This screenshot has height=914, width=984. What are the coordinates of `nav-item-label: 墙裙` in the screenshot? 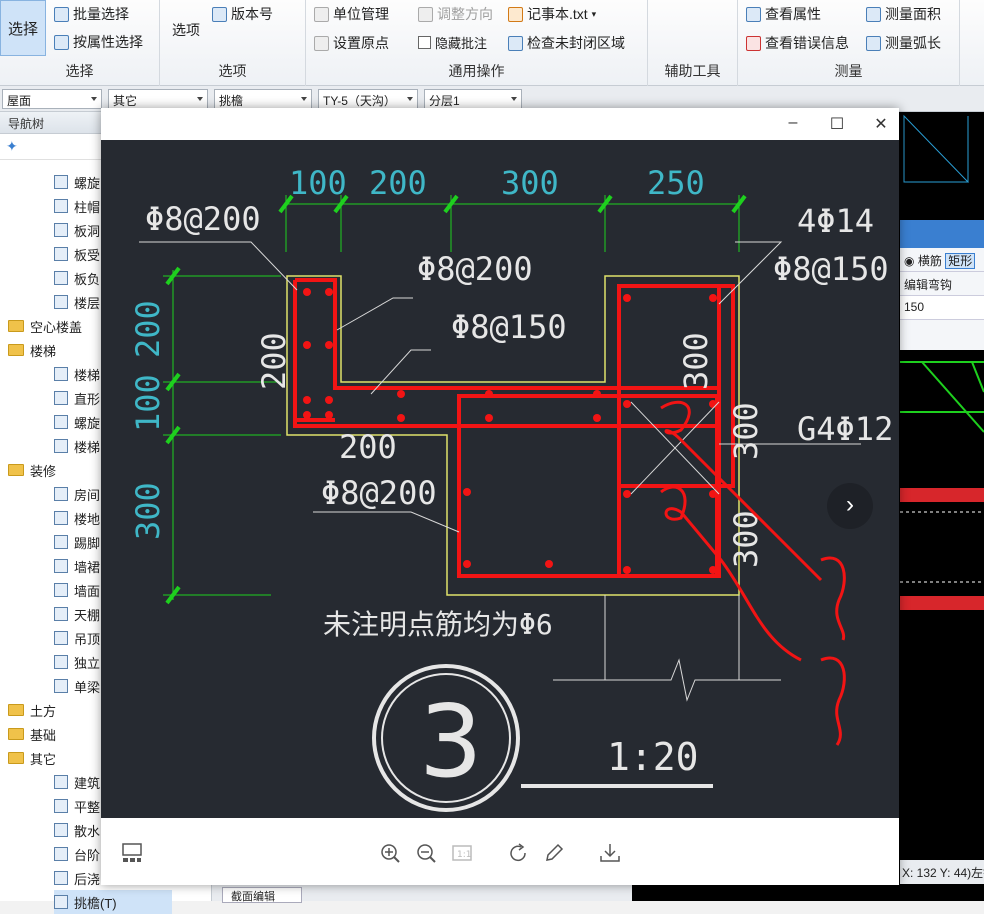 It's located at (87, 567).